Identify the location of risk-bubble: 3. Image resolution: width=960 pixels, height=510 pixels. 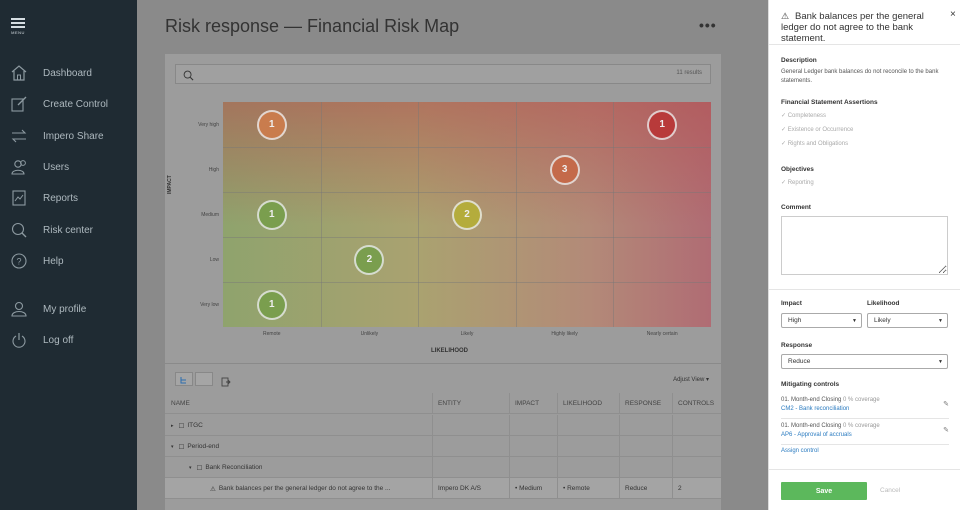
(564, 169).